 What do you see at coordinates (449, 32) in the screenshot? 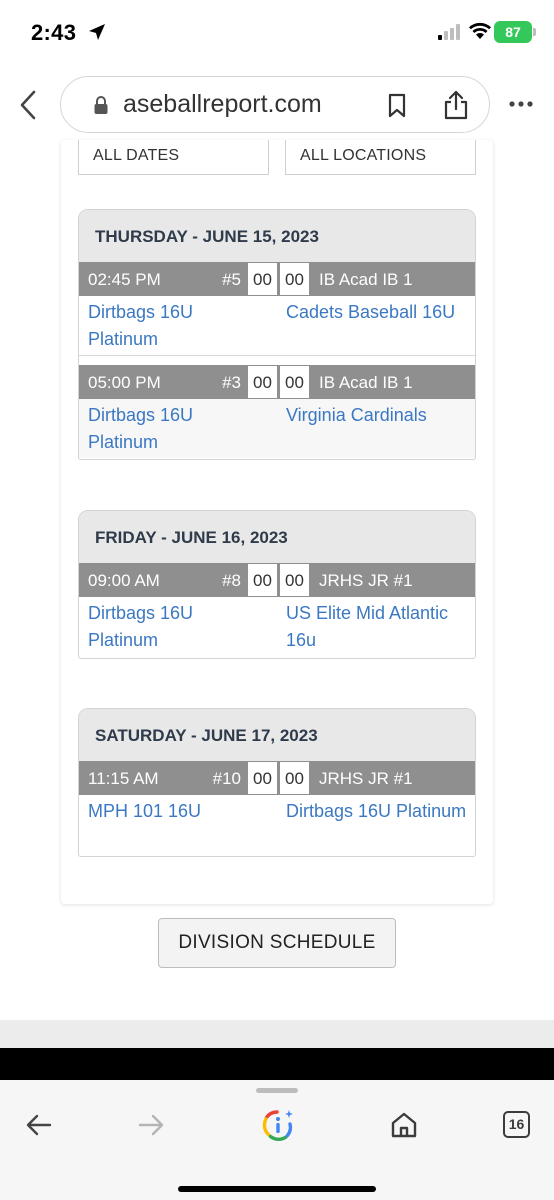
I see `cellular-signal-icon` at bounding box center [449, 32].